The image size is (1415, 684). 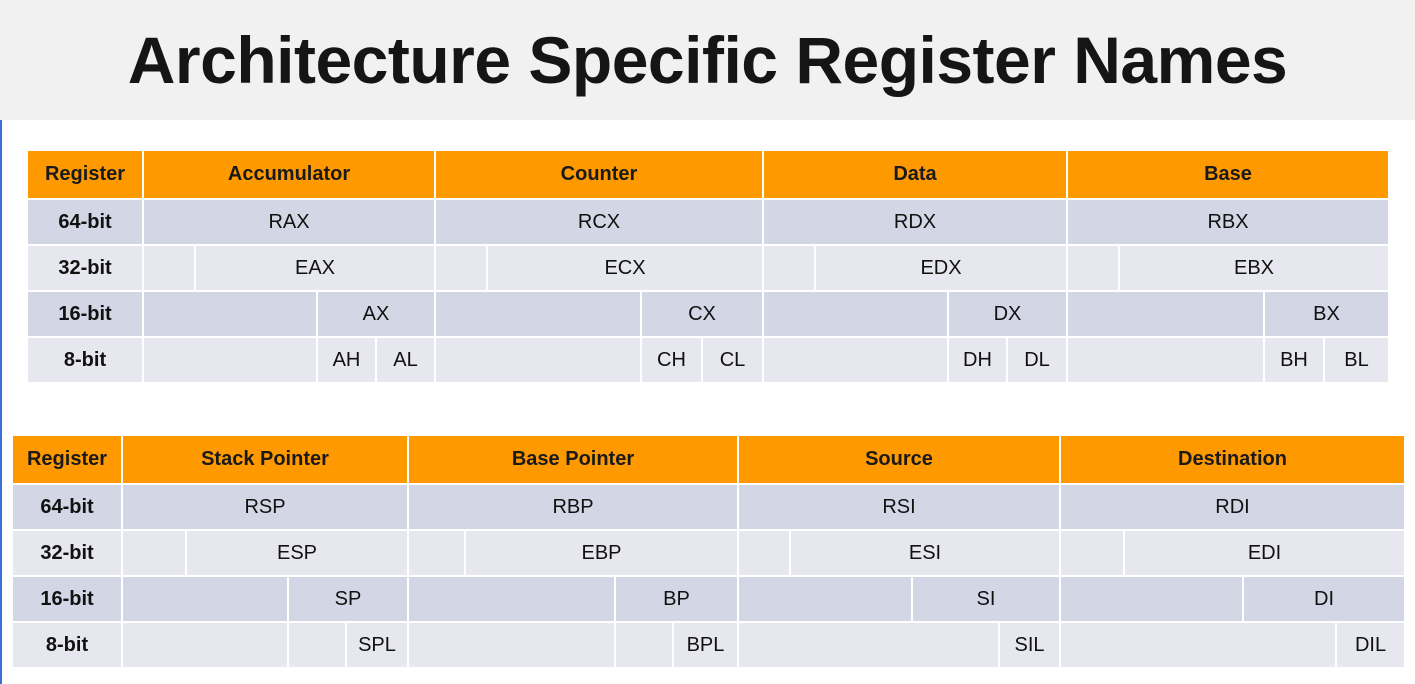 I want to click on register-sil: SIL, so click(x=1029, y=645).